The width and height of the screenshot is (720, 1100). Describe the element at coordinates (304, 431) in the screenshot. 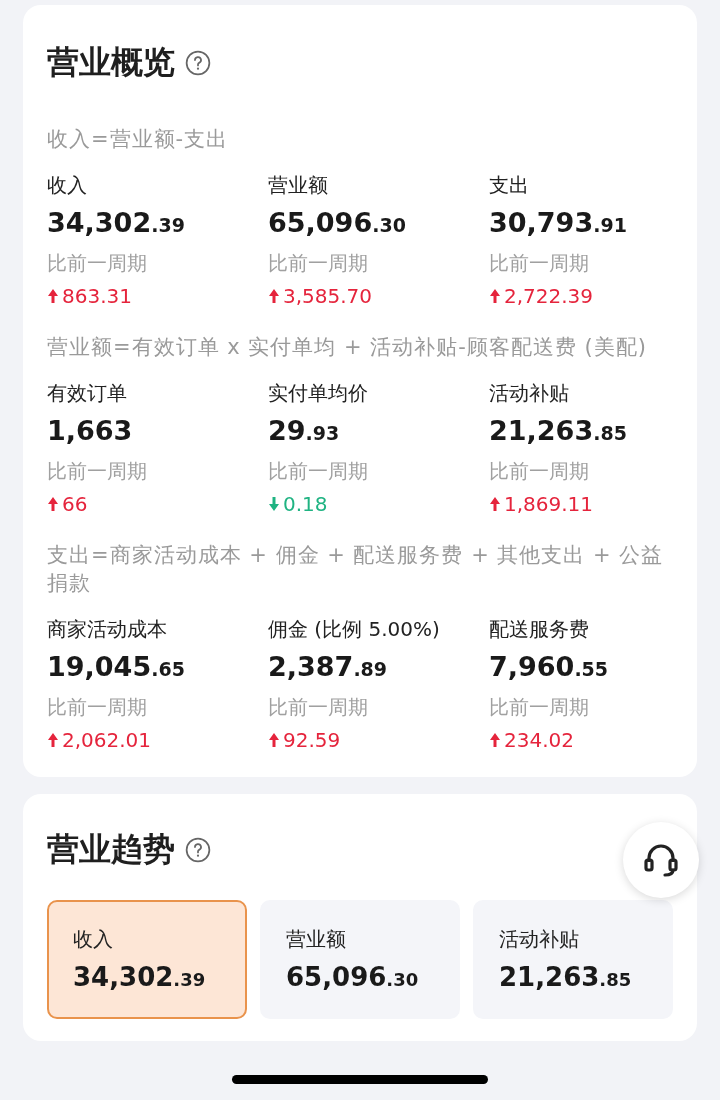

I see `metric-value: 29.93` at that location.